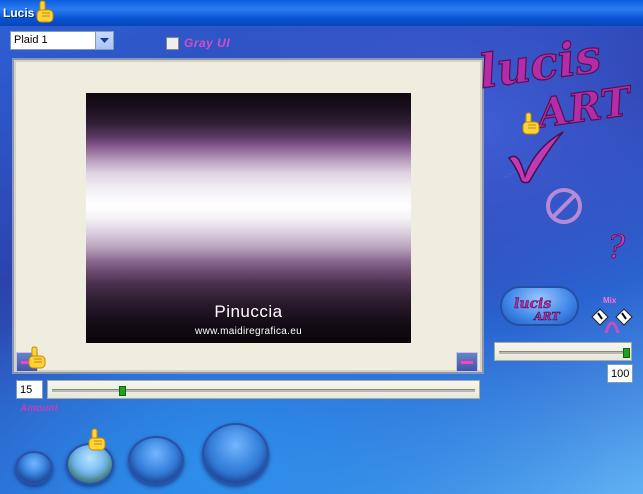 The height and width of the screenshot is (494, 643). What do you see at coordinates (207, 43) in the screenshot?
I see `gray-ui-label: Gray UI` at bounding box center [207, 43].